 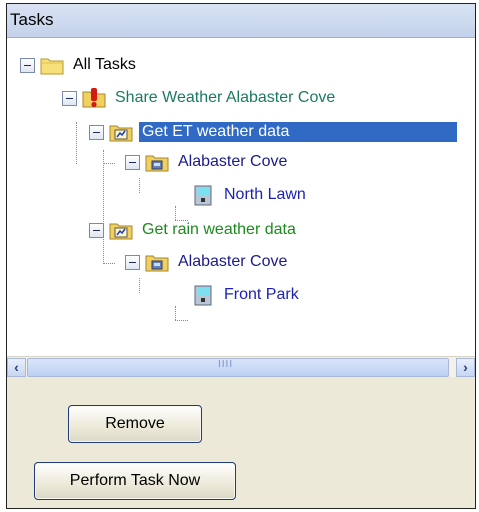 What do you see at coordinates (465, 367) in the screenshot?
I see `scroll-right-arrow-icon: ›` at bounding box center [465, 367].